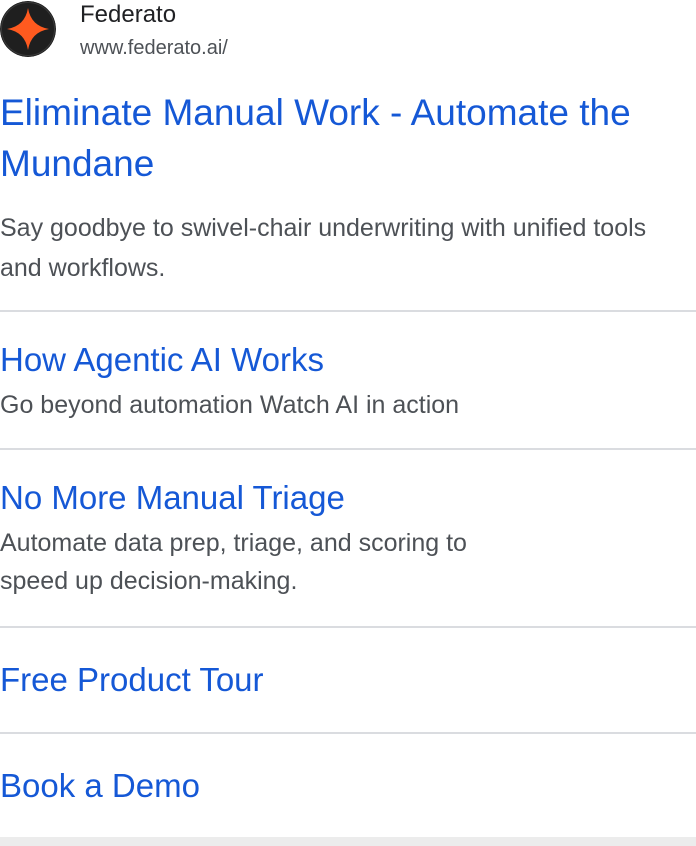 This screenshot has width=696, height=846. What do you see at coordinates (172, 498) in the screenshot?
I see `sitelink-no-more-manual-triage: No More Manual Triage` at bounding box center [172, 498].